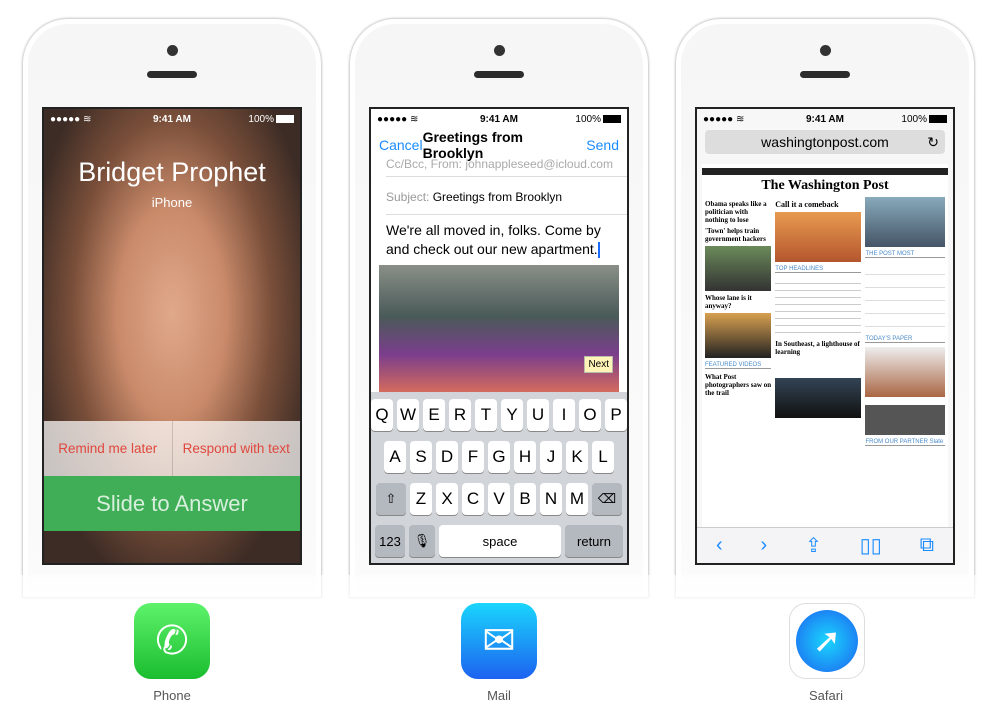  I want to click on microphone-icon: 🎙, so click(422, 541).